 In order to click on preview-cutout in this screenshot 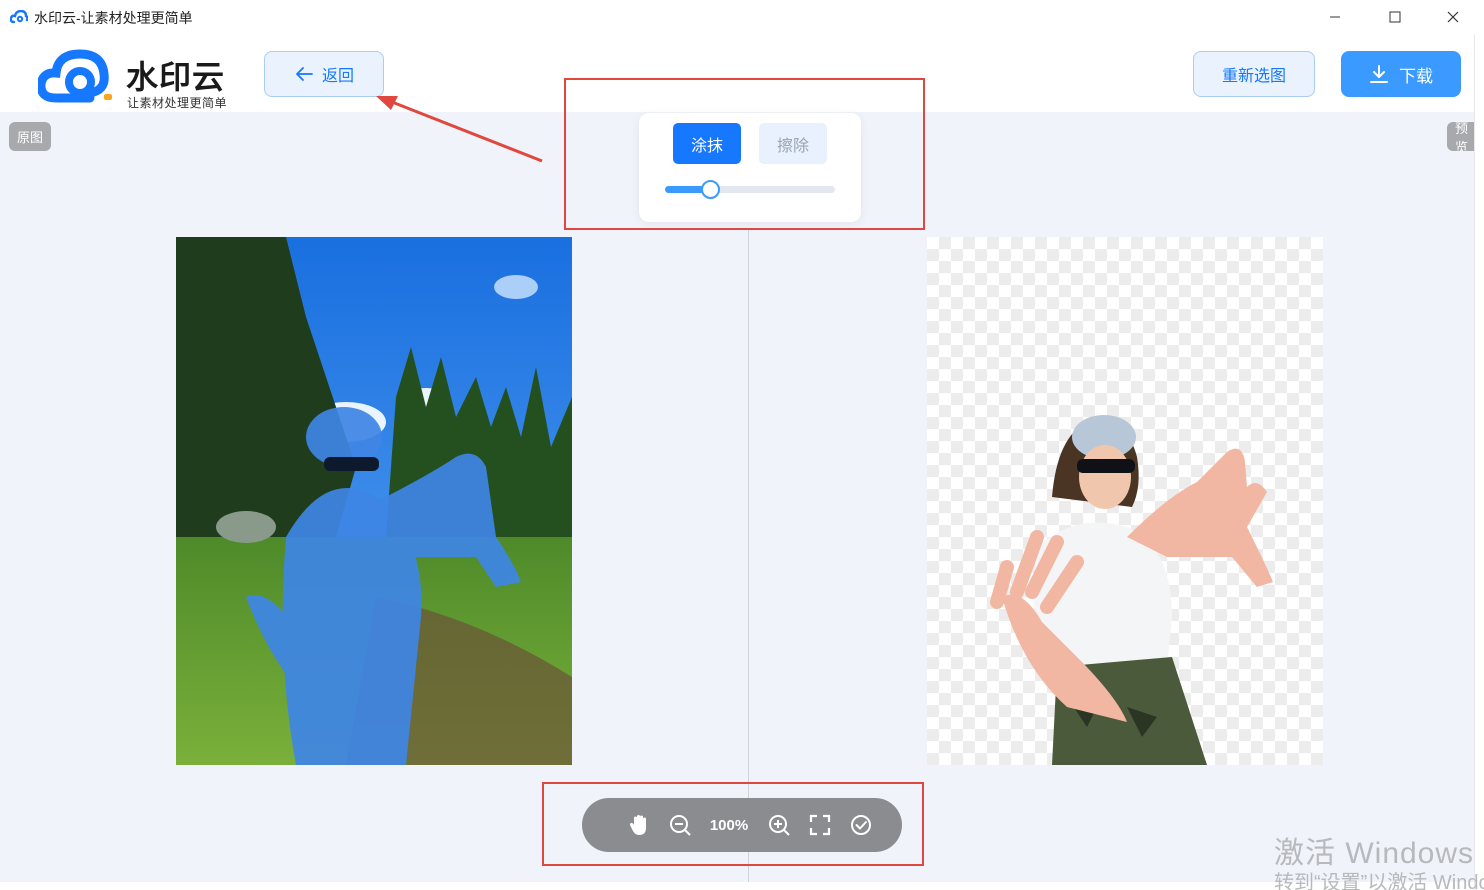, I will do `click(1131, 590)`.